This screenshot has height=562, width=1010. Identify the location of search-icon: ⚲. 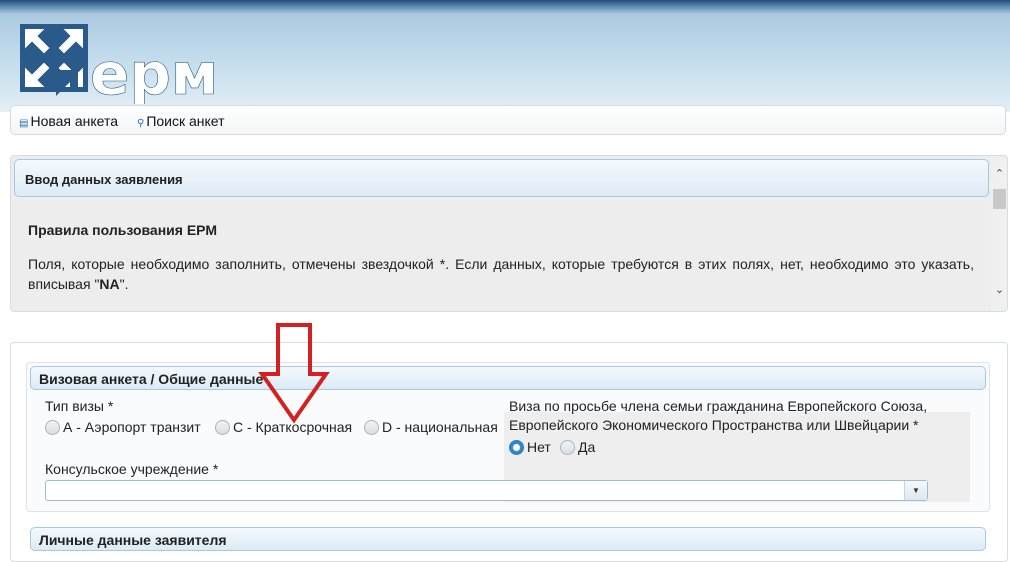
(141, 123).